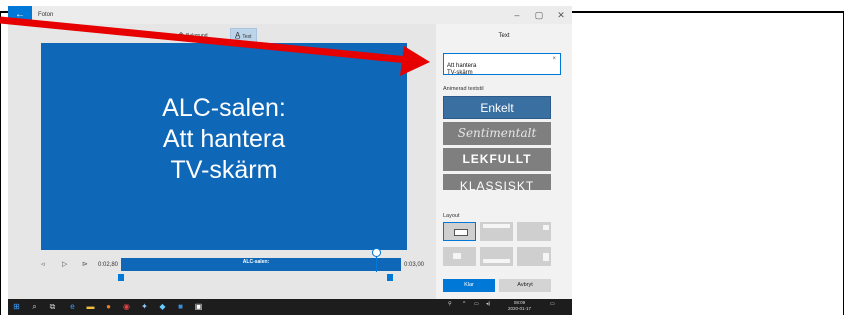  Describe the element at coordinates (496, 231) in the screenshot. I see `layout-top` at that location.